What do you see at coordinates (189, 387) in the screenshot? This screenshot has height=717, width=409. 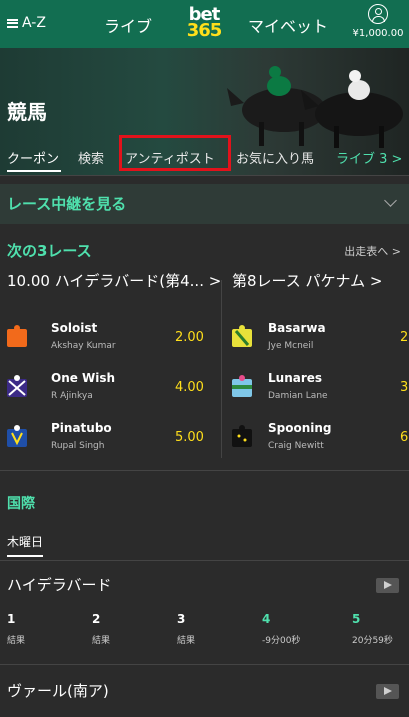 I see `runner-odds: 4.00` at bounding box center [189, 387].